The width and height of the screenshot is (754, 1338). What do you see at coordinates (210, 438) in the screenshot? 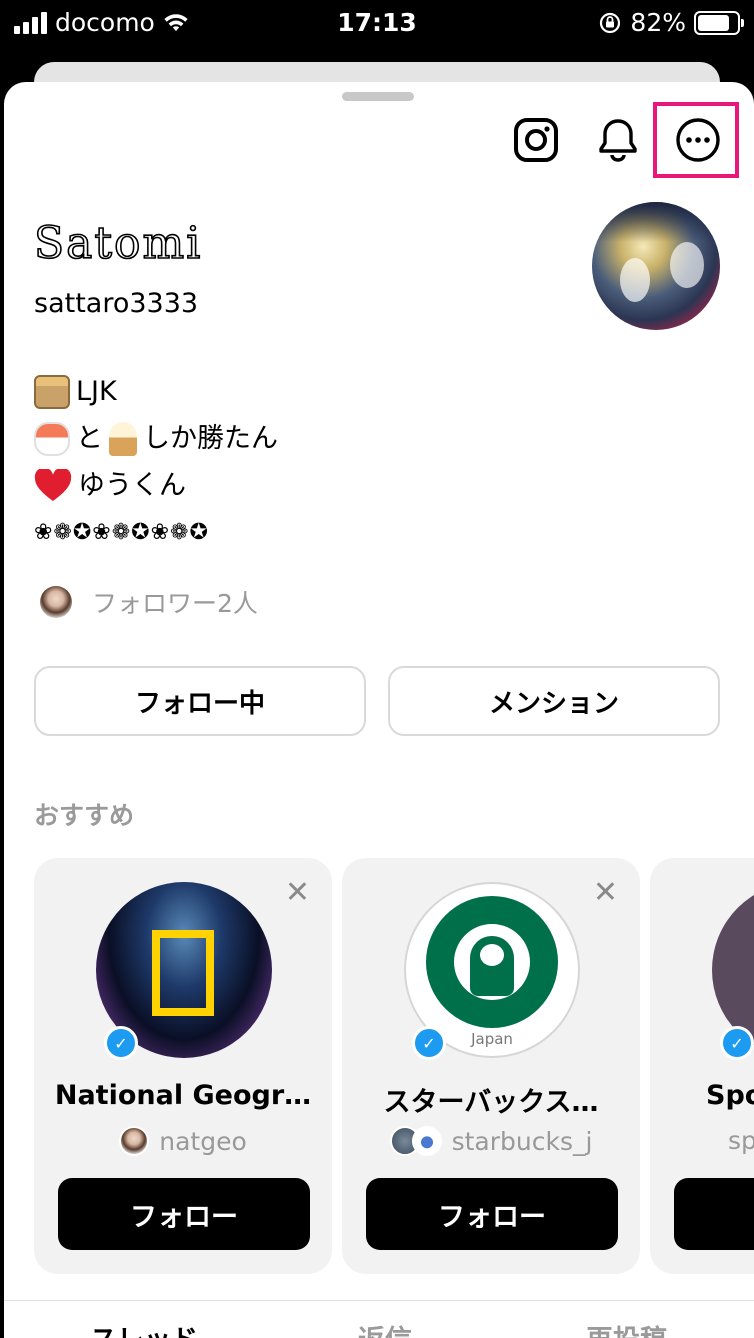
I see `bio-text: しか勝たん` at bounding box center [210, 438].